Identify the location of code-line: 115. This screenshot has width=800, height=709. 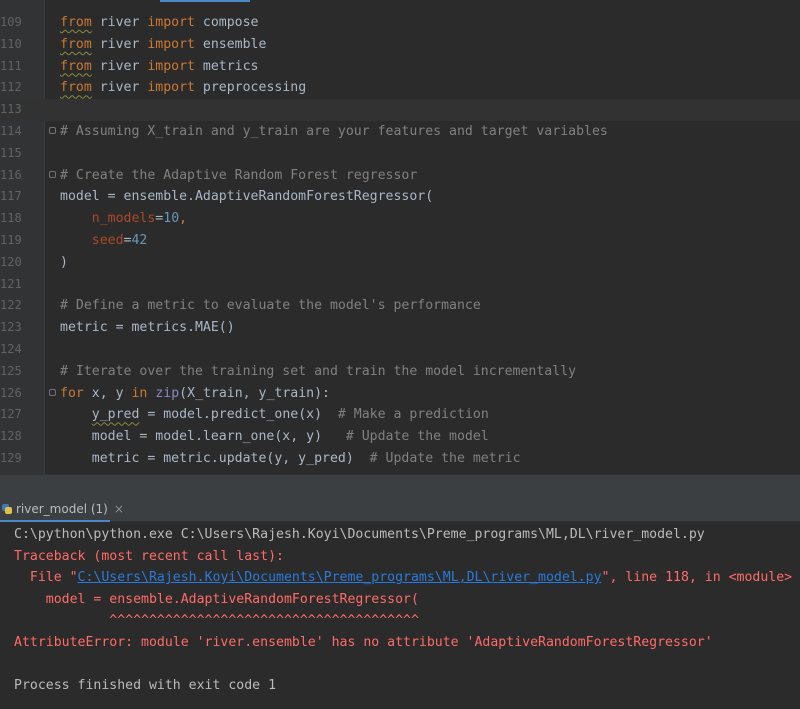
(400, 154).